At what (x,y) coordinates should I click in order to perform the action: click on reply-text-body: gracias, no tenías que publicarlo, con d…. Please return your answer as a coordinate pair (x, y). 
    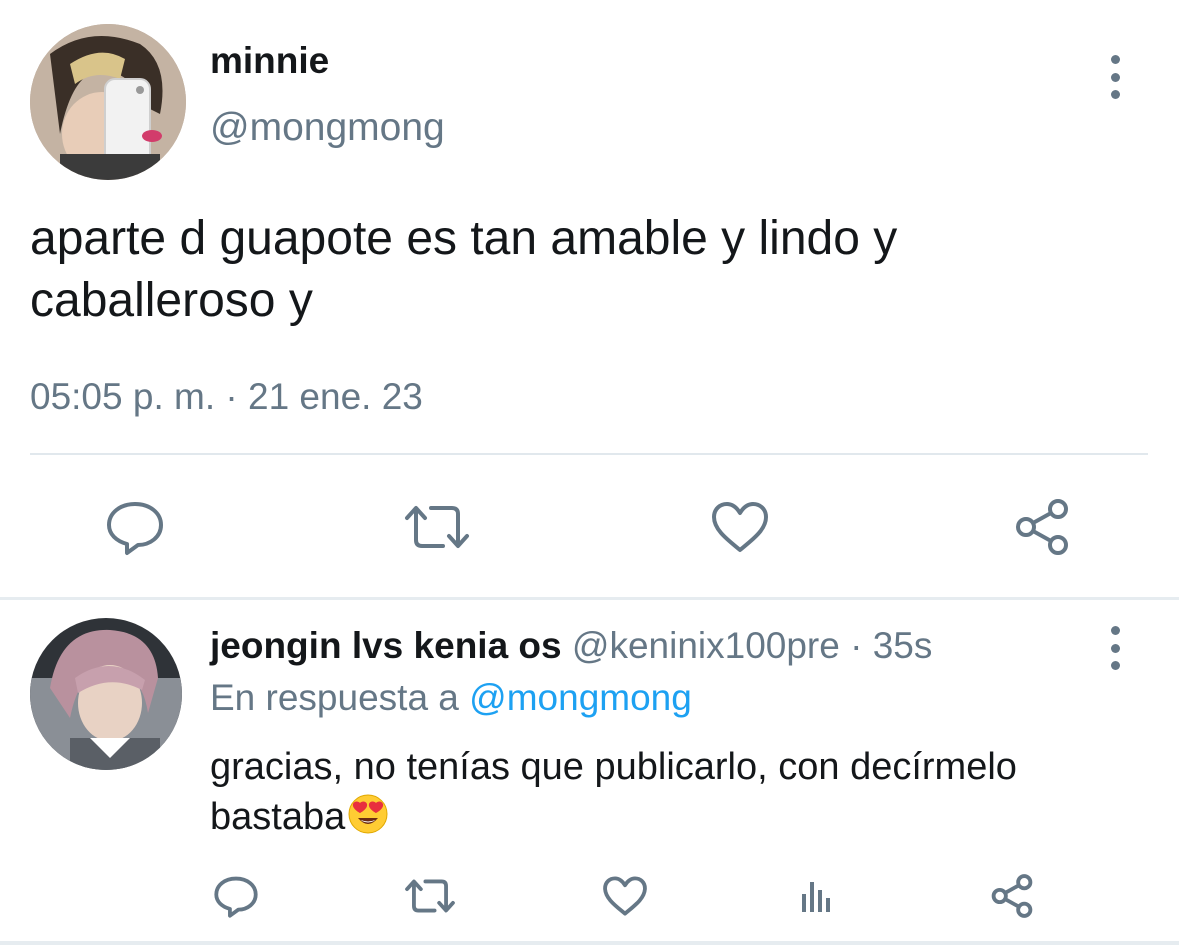
    Looking at the image, I should click on (613, 792).